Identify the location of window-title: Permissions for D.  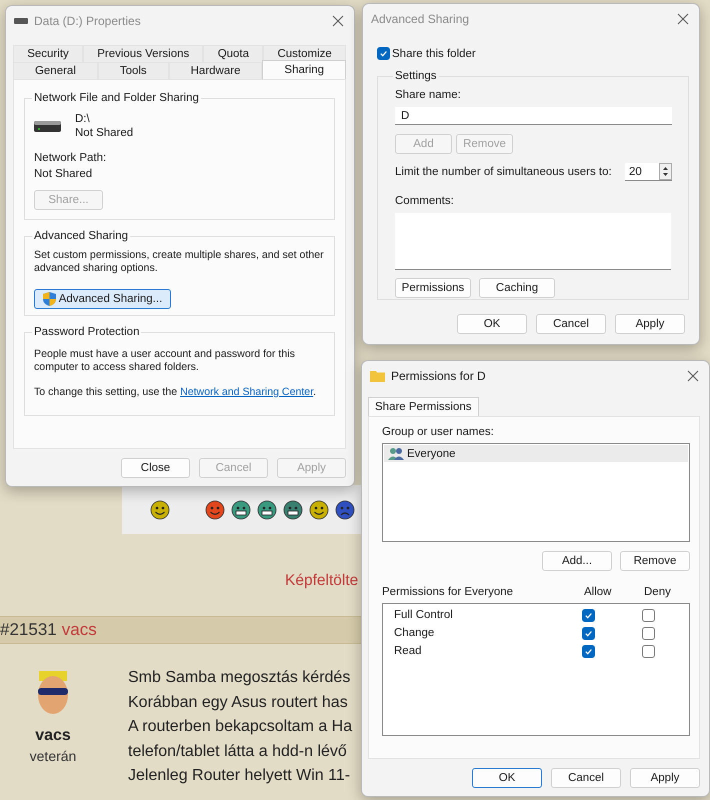
(439, 376).